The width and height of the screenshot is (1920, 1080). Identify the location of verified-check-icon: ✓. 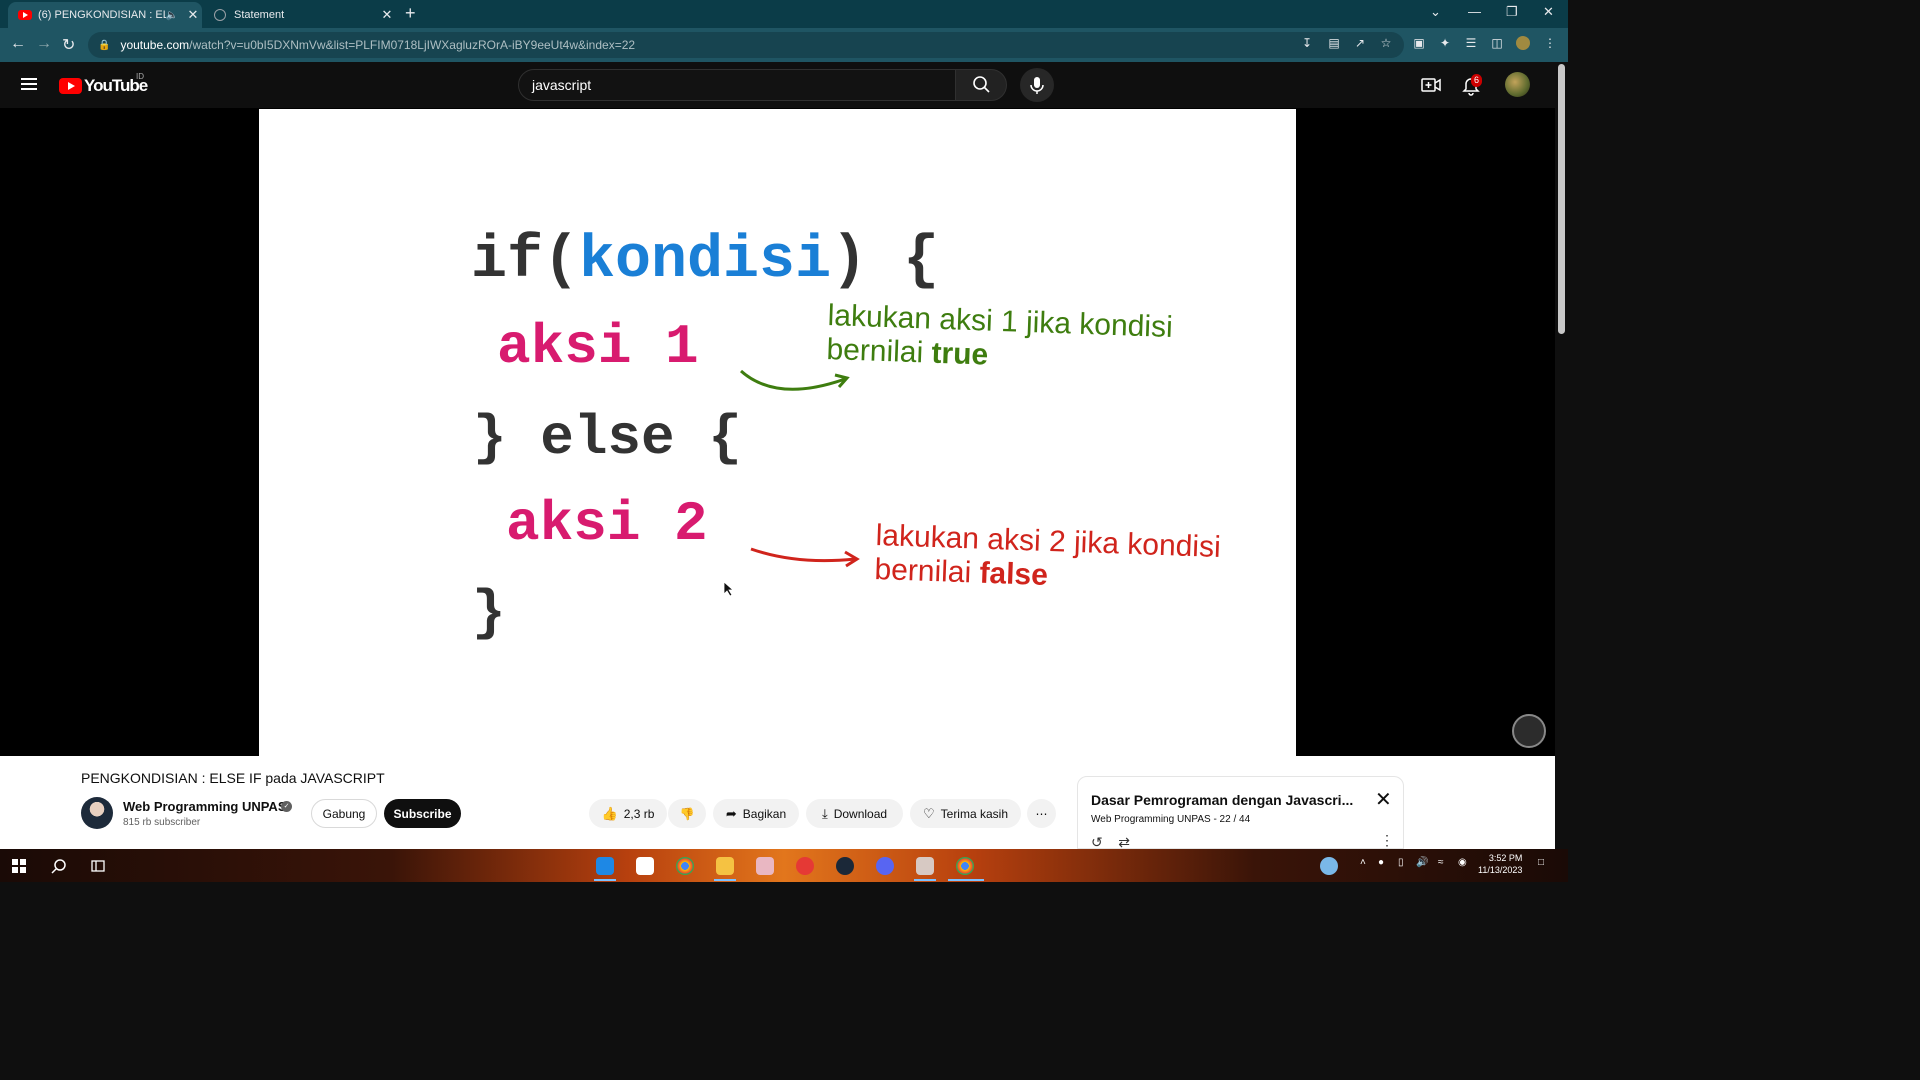
(286, 806).